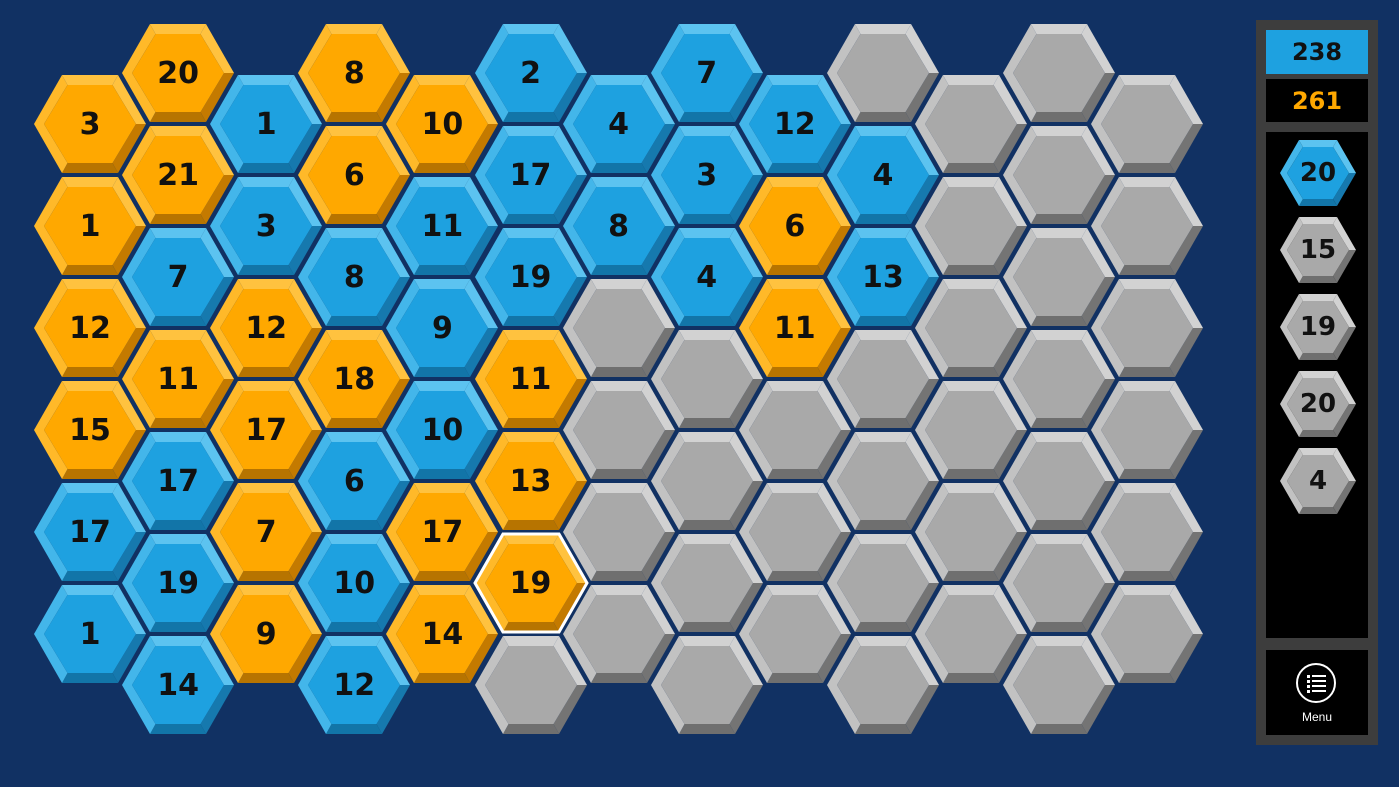  What do you see at coordinates (1317, 717) in the screenshot?
I see `menu-label: Menu` at bounding box center [1317, 717].